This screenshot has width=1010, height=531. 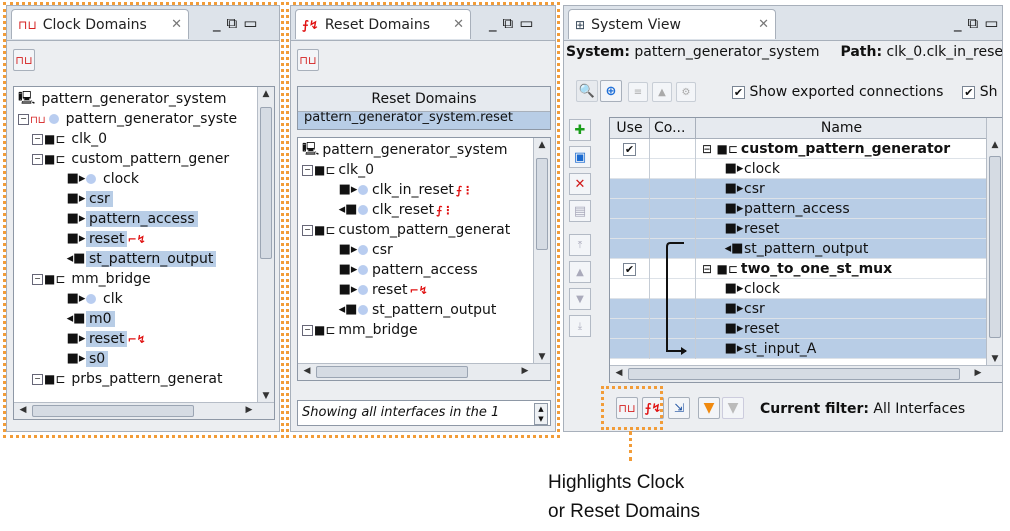 What do you see at coordinates (587, 91) in the screenshot?
I see `zoom-out-button: 🔍` at bounding box center [587, 91].